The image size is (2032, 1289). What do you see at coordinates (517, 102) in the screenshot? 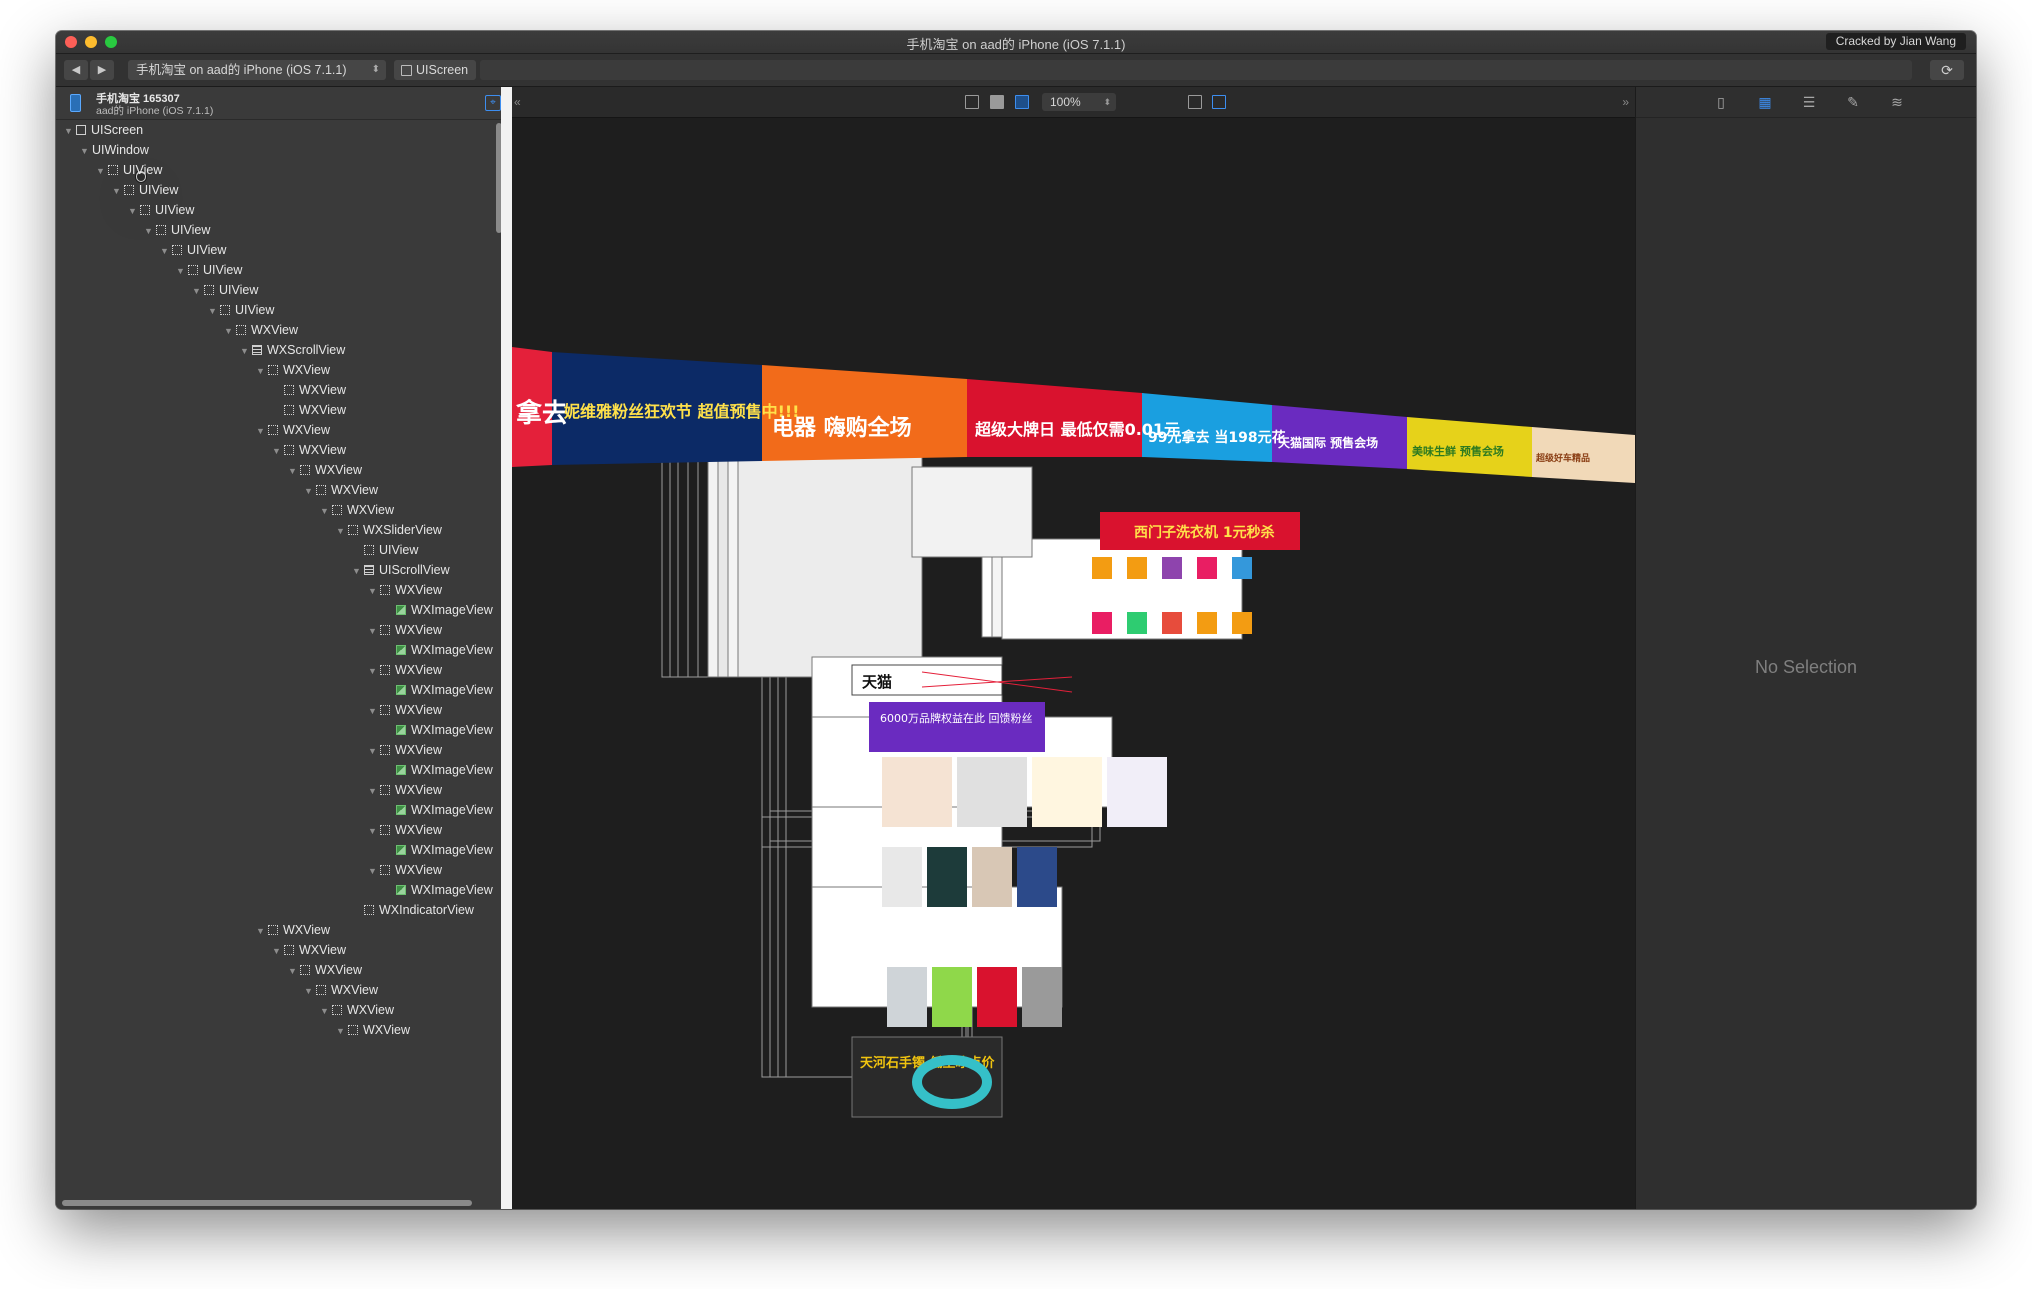
I see `collapse-left-icon: «` at bounding box center [517, 102].